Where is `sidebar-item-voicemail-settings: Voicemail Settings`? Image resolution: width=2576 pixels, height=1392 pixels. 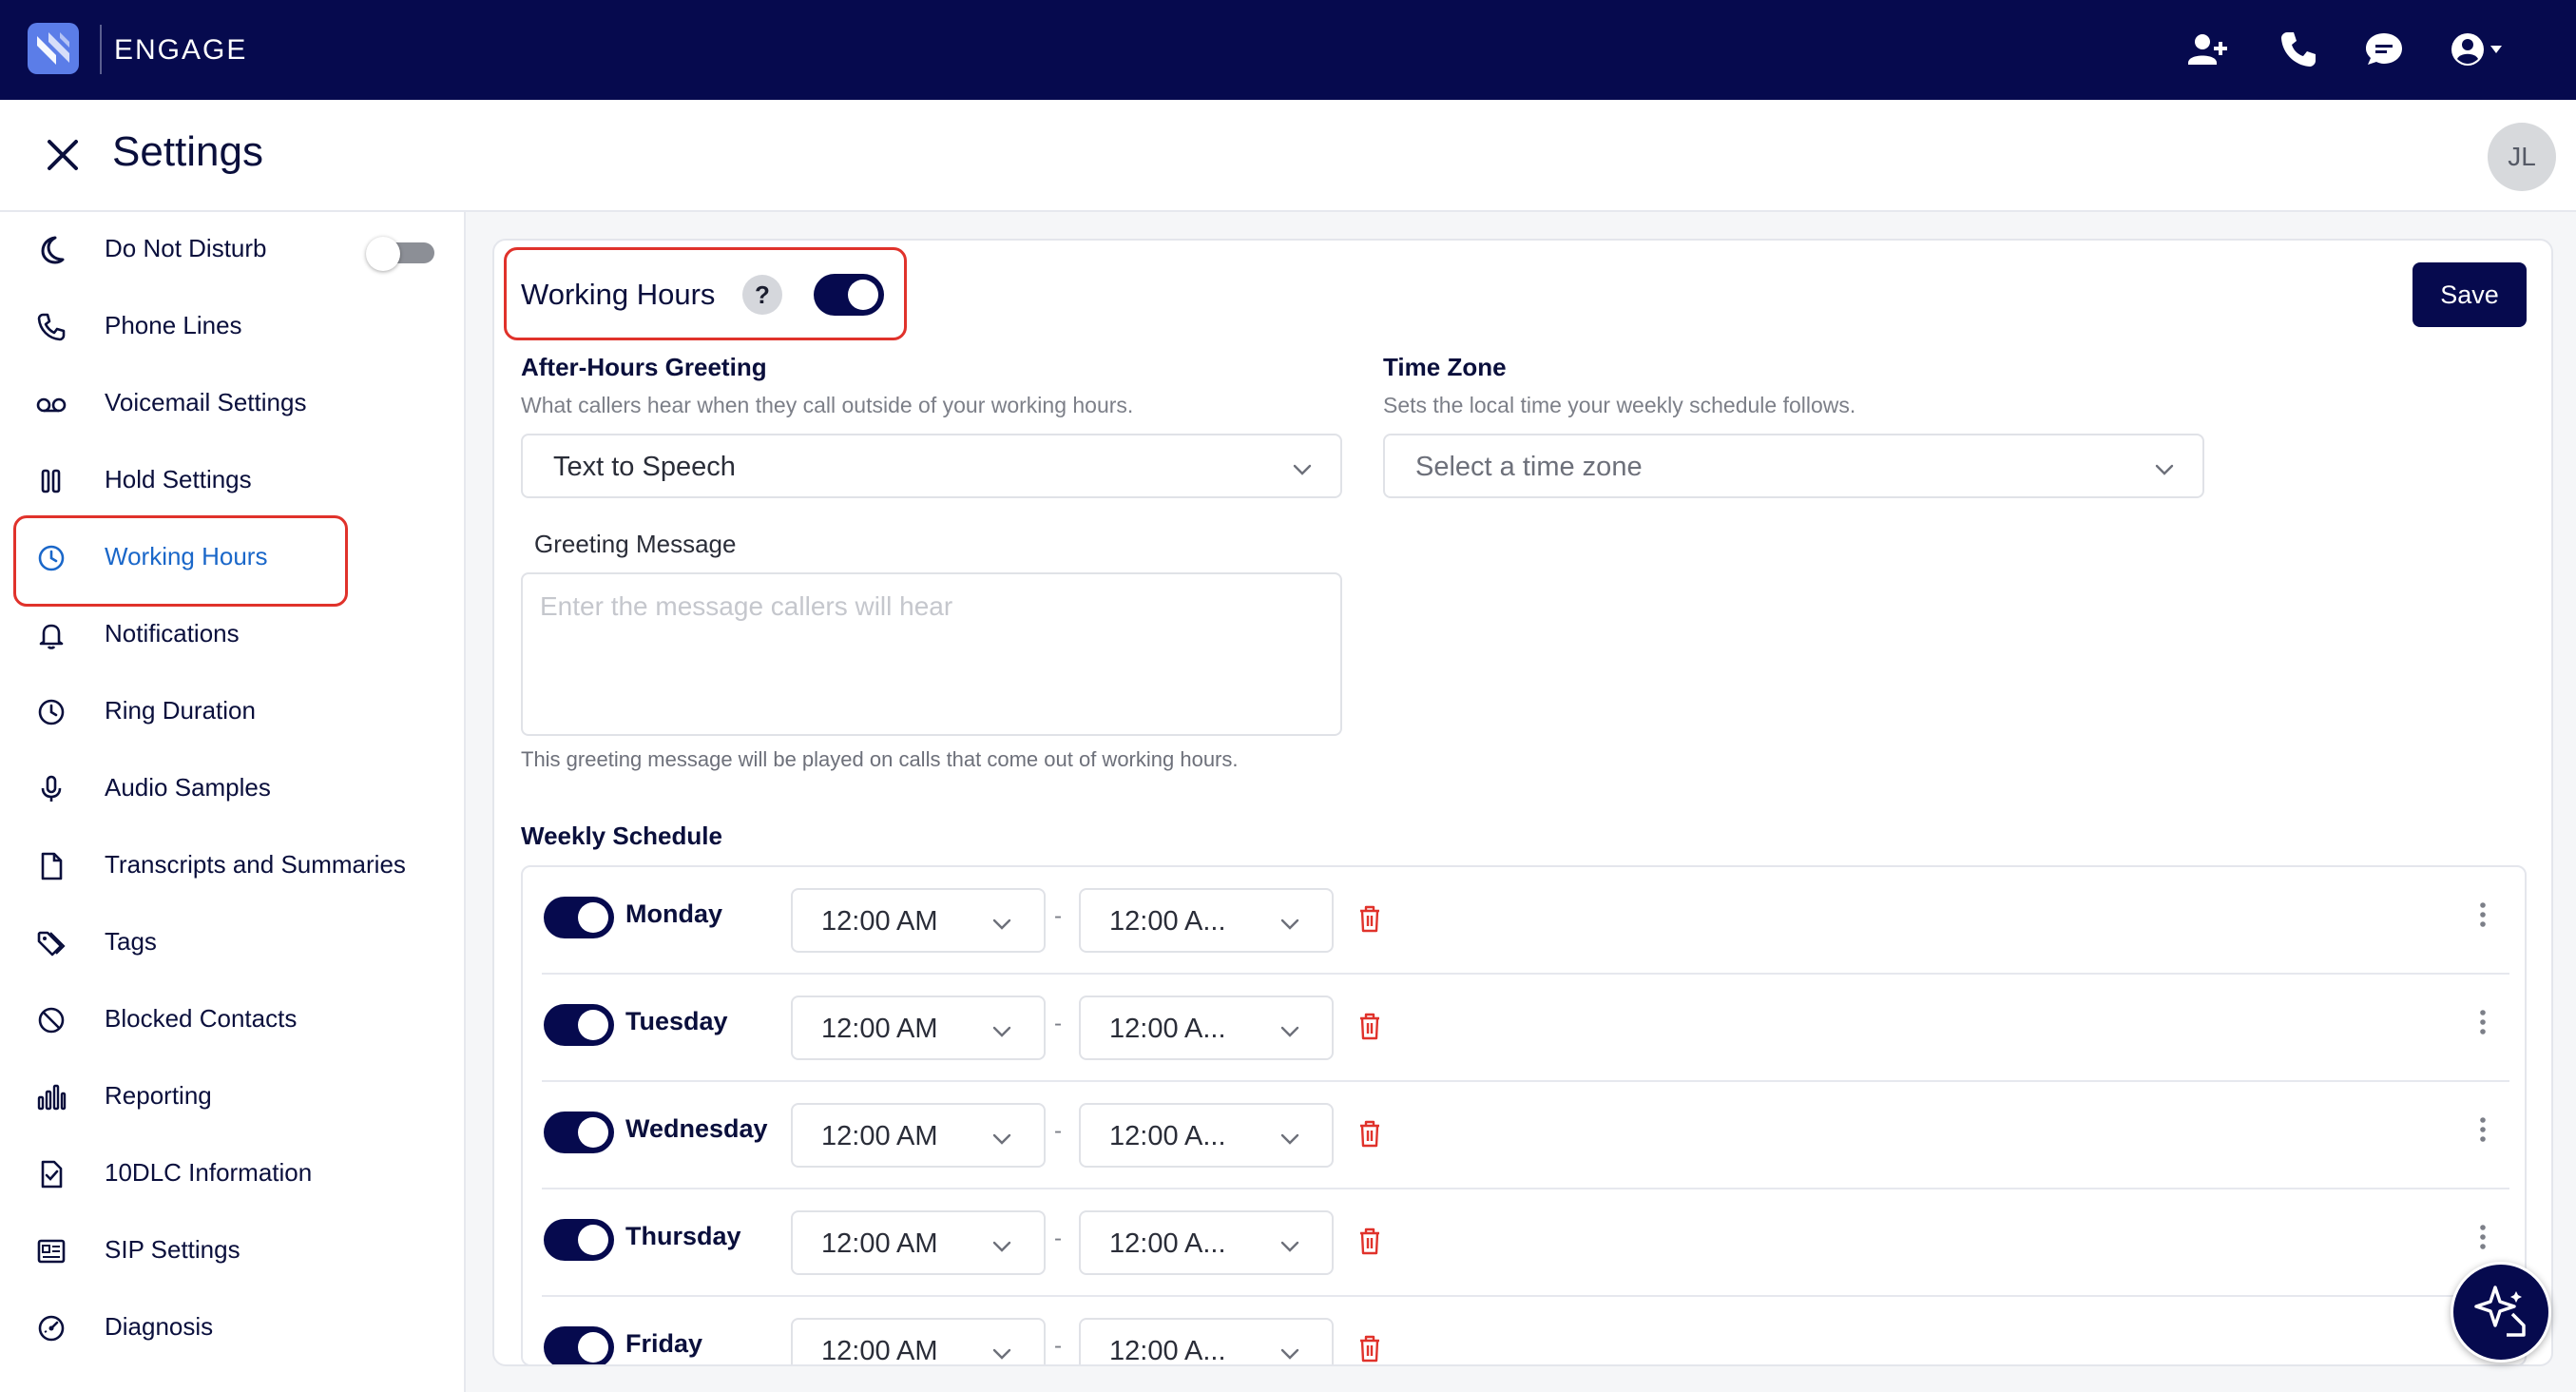
sidebar-item-voicemail-settings: Voicemail Settings is located at coordinates (233, 404).